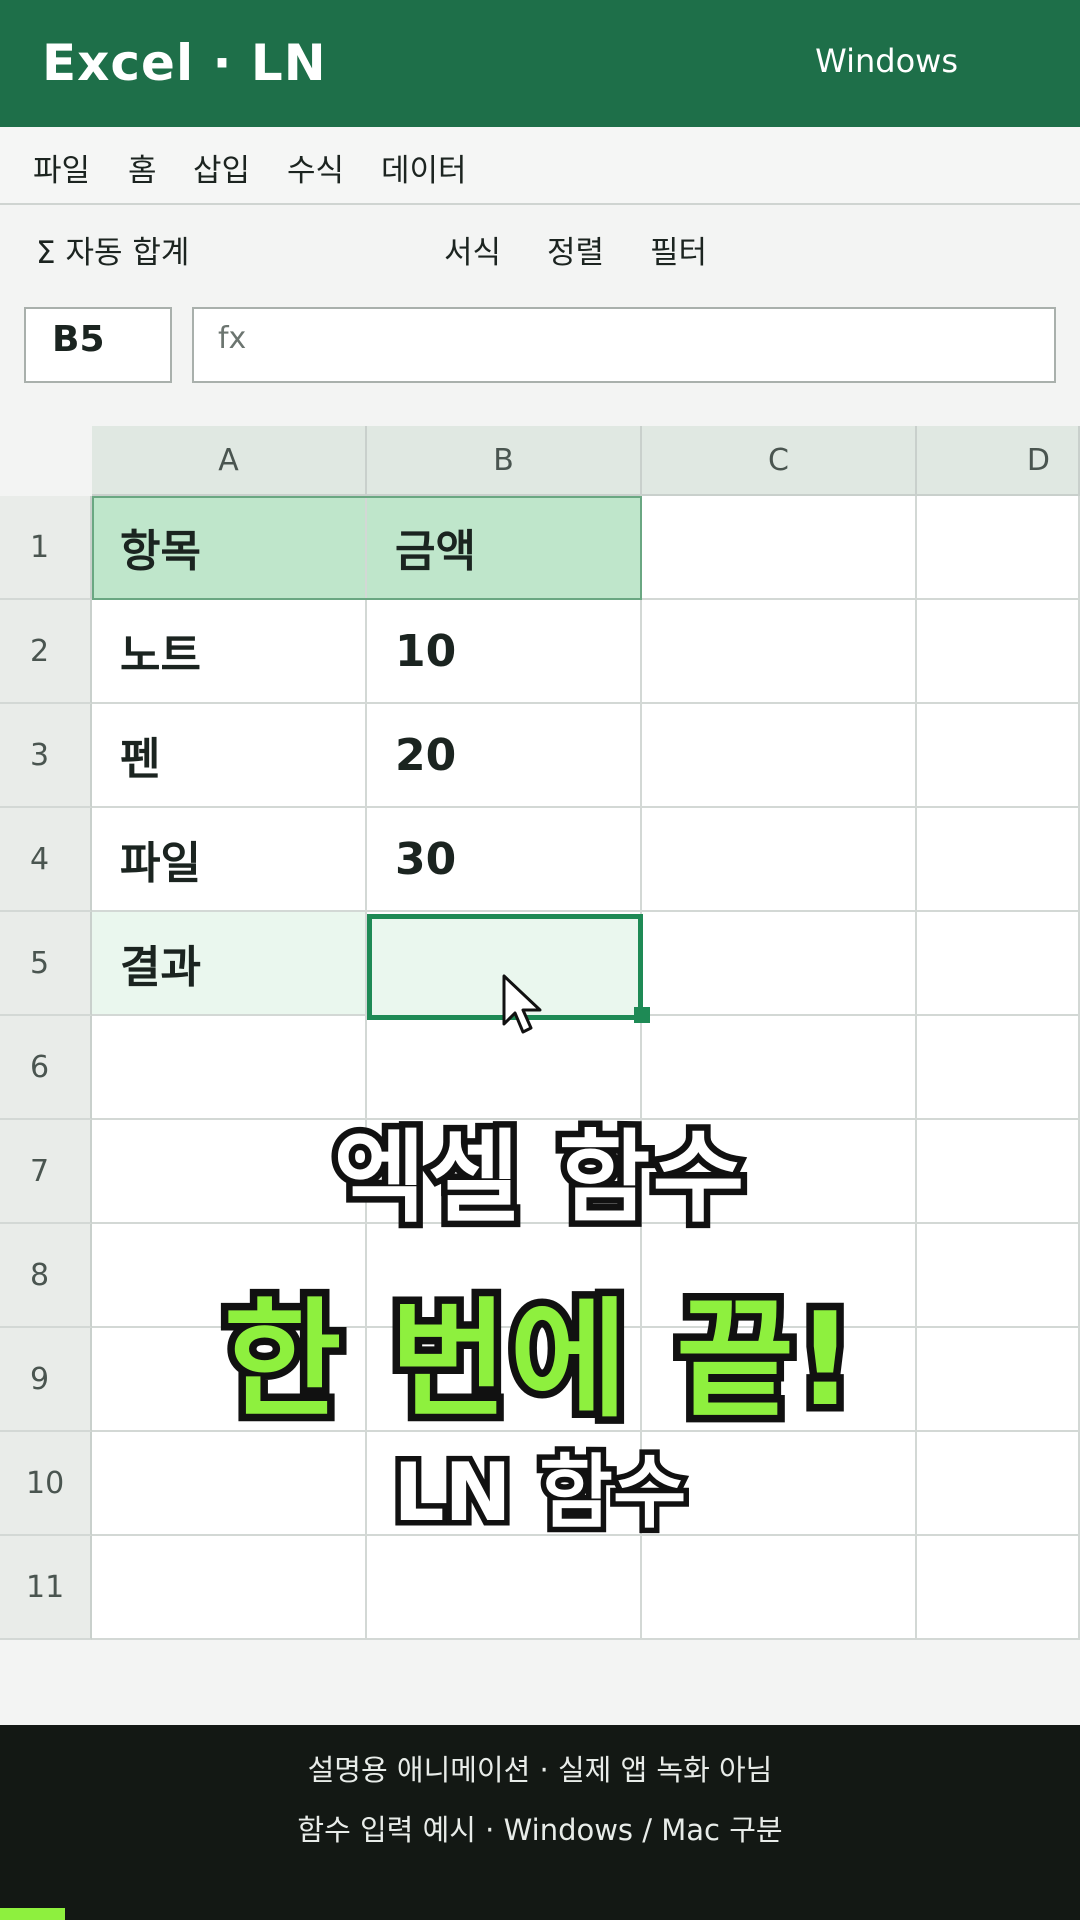 The height and width of the screenshot is (1920, 1080). What do you see at coordinates (112, 249) in the screenshot?
I see `autosum-button: Σ 자동 합계` at bounding box center [112, 249].